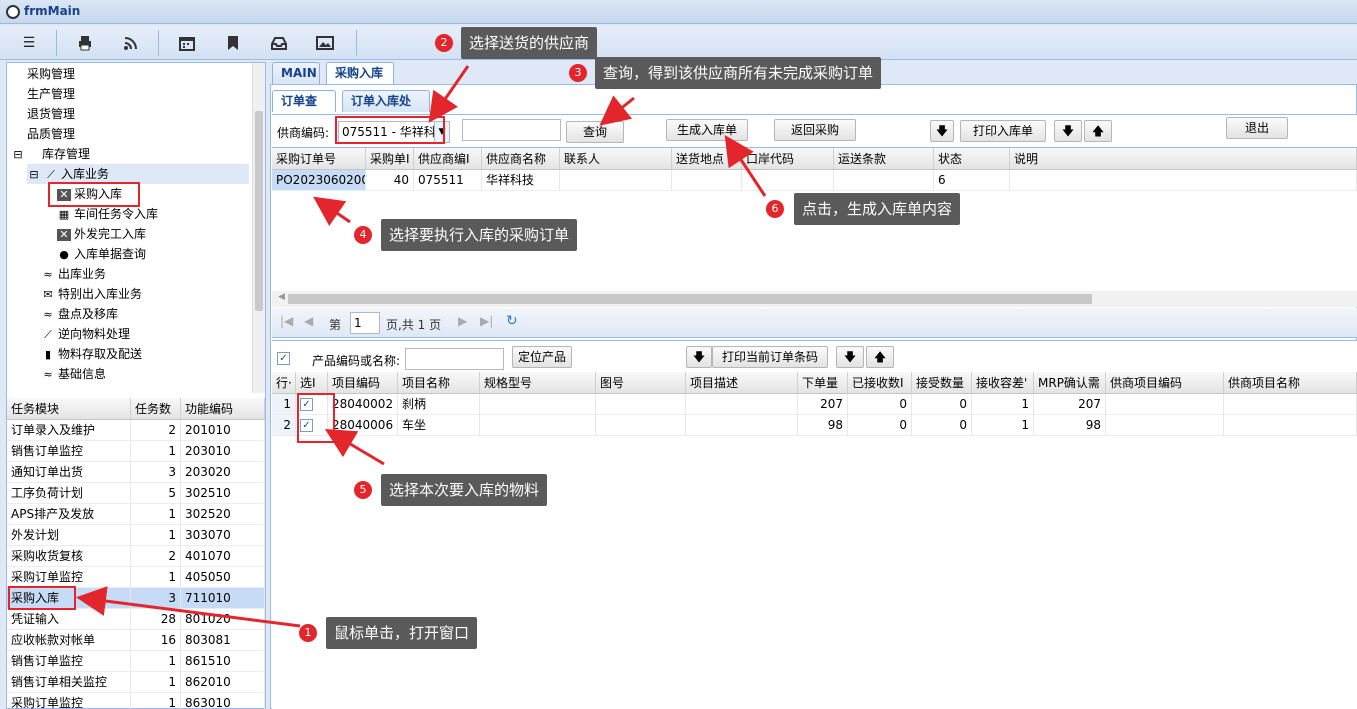  Describe the element at coordinates (738, 73) in the screenshot. I see `callout-step-3: 查询，得到该供应商所有未完成采购订单` at that location.